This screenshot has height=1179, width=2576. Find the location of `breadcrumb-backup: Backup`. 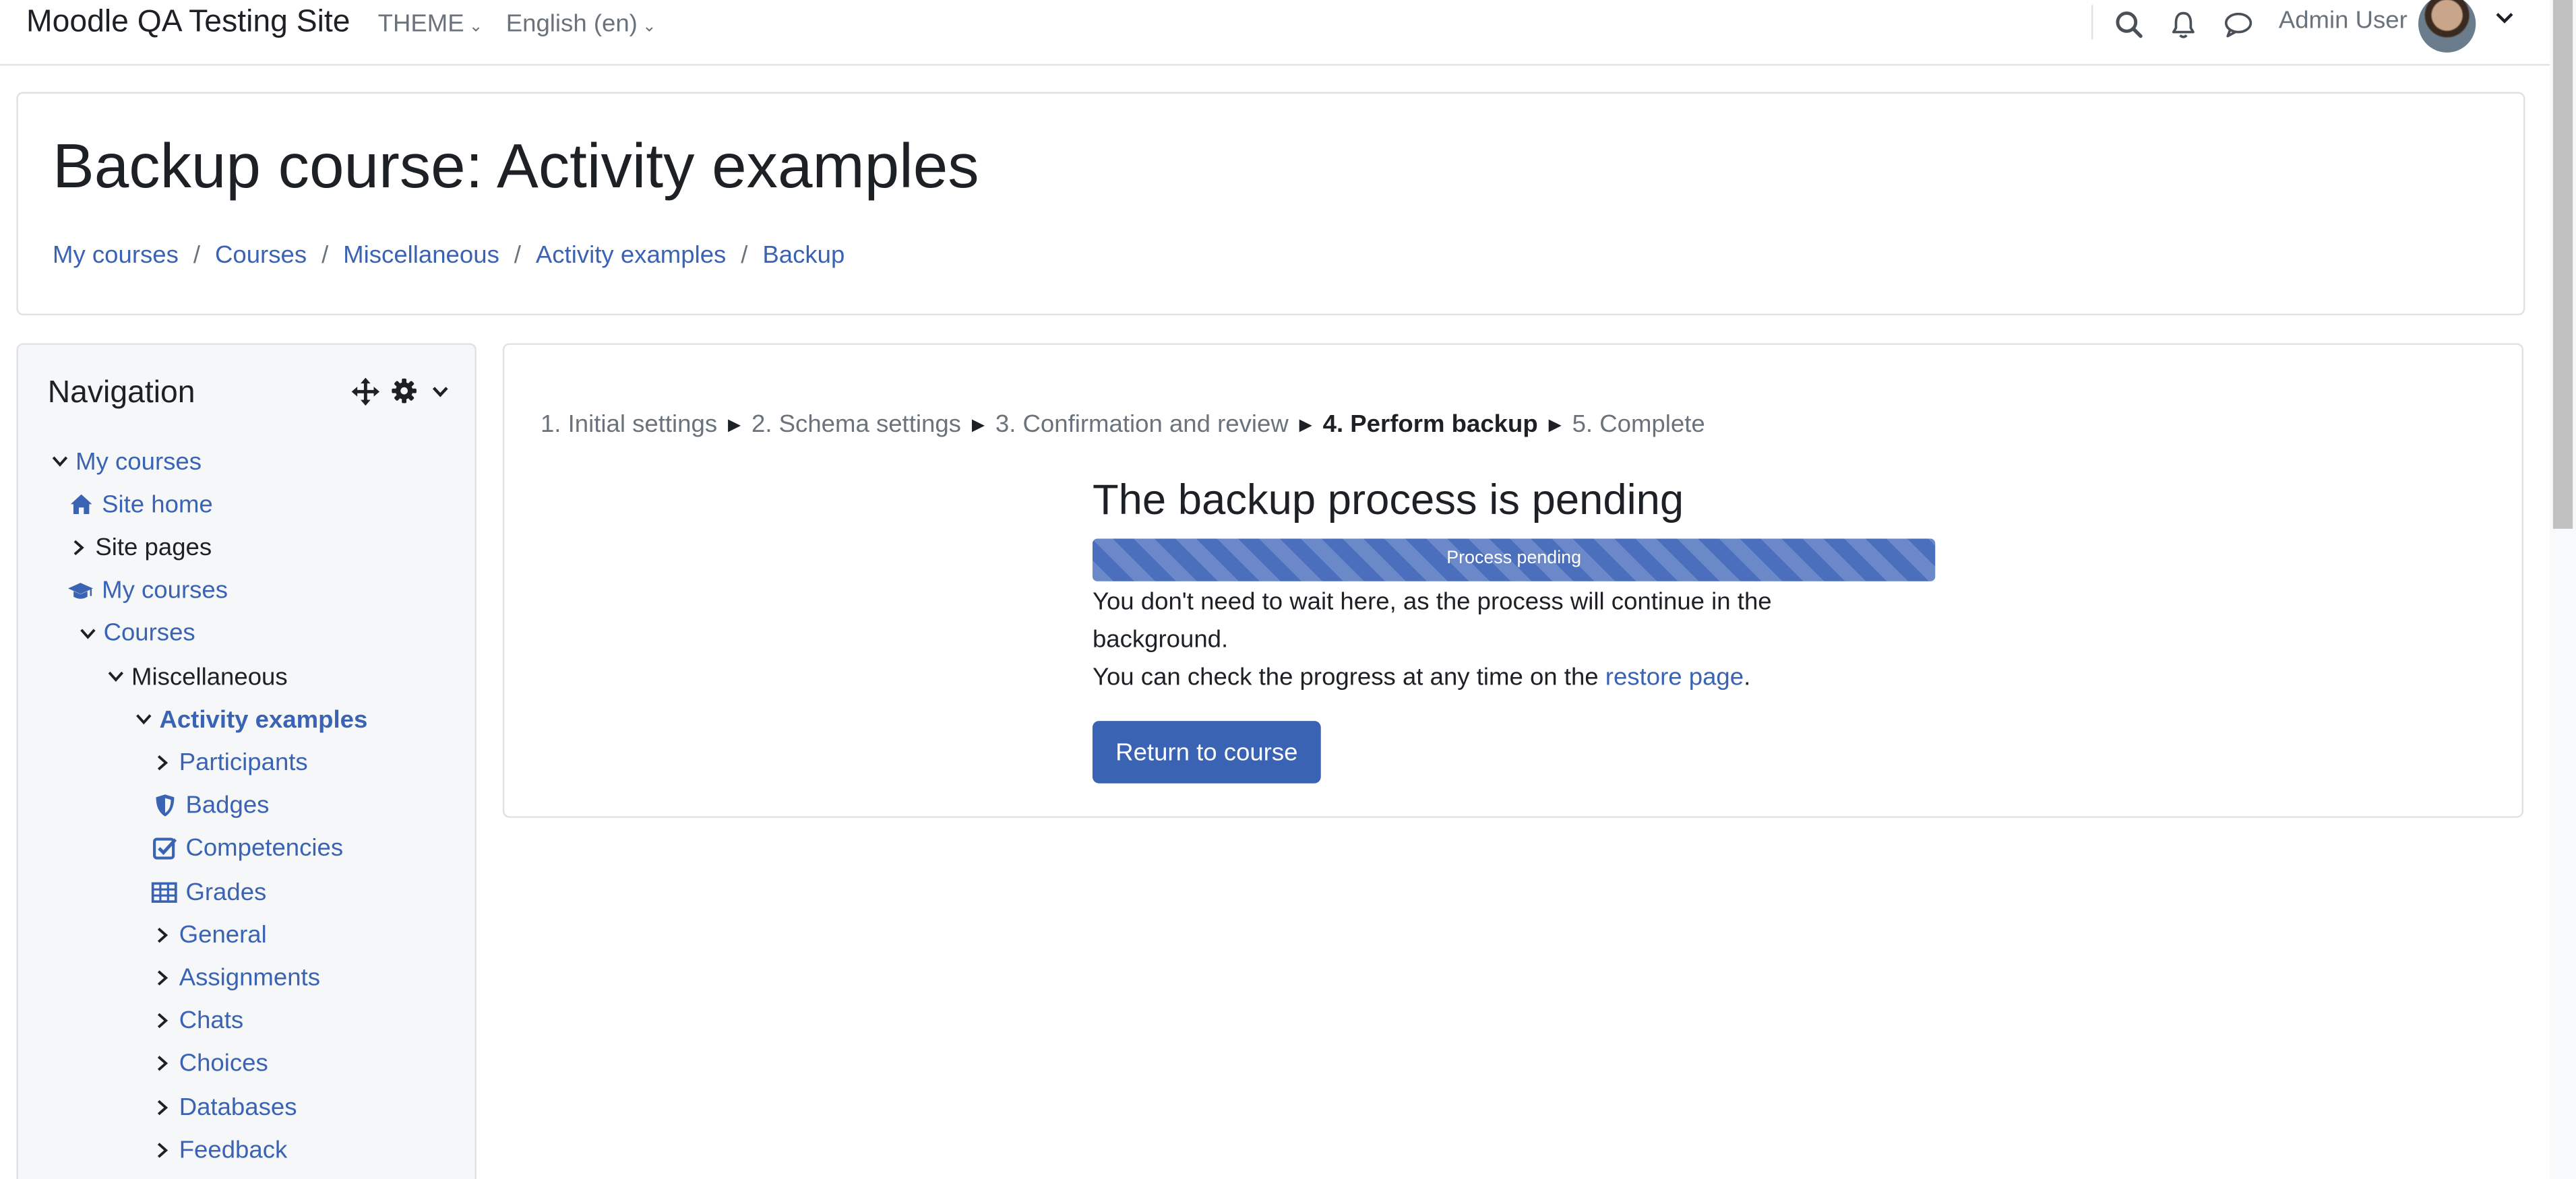

breadcrumb-backup: Backup is located at coordinates (804, 255).